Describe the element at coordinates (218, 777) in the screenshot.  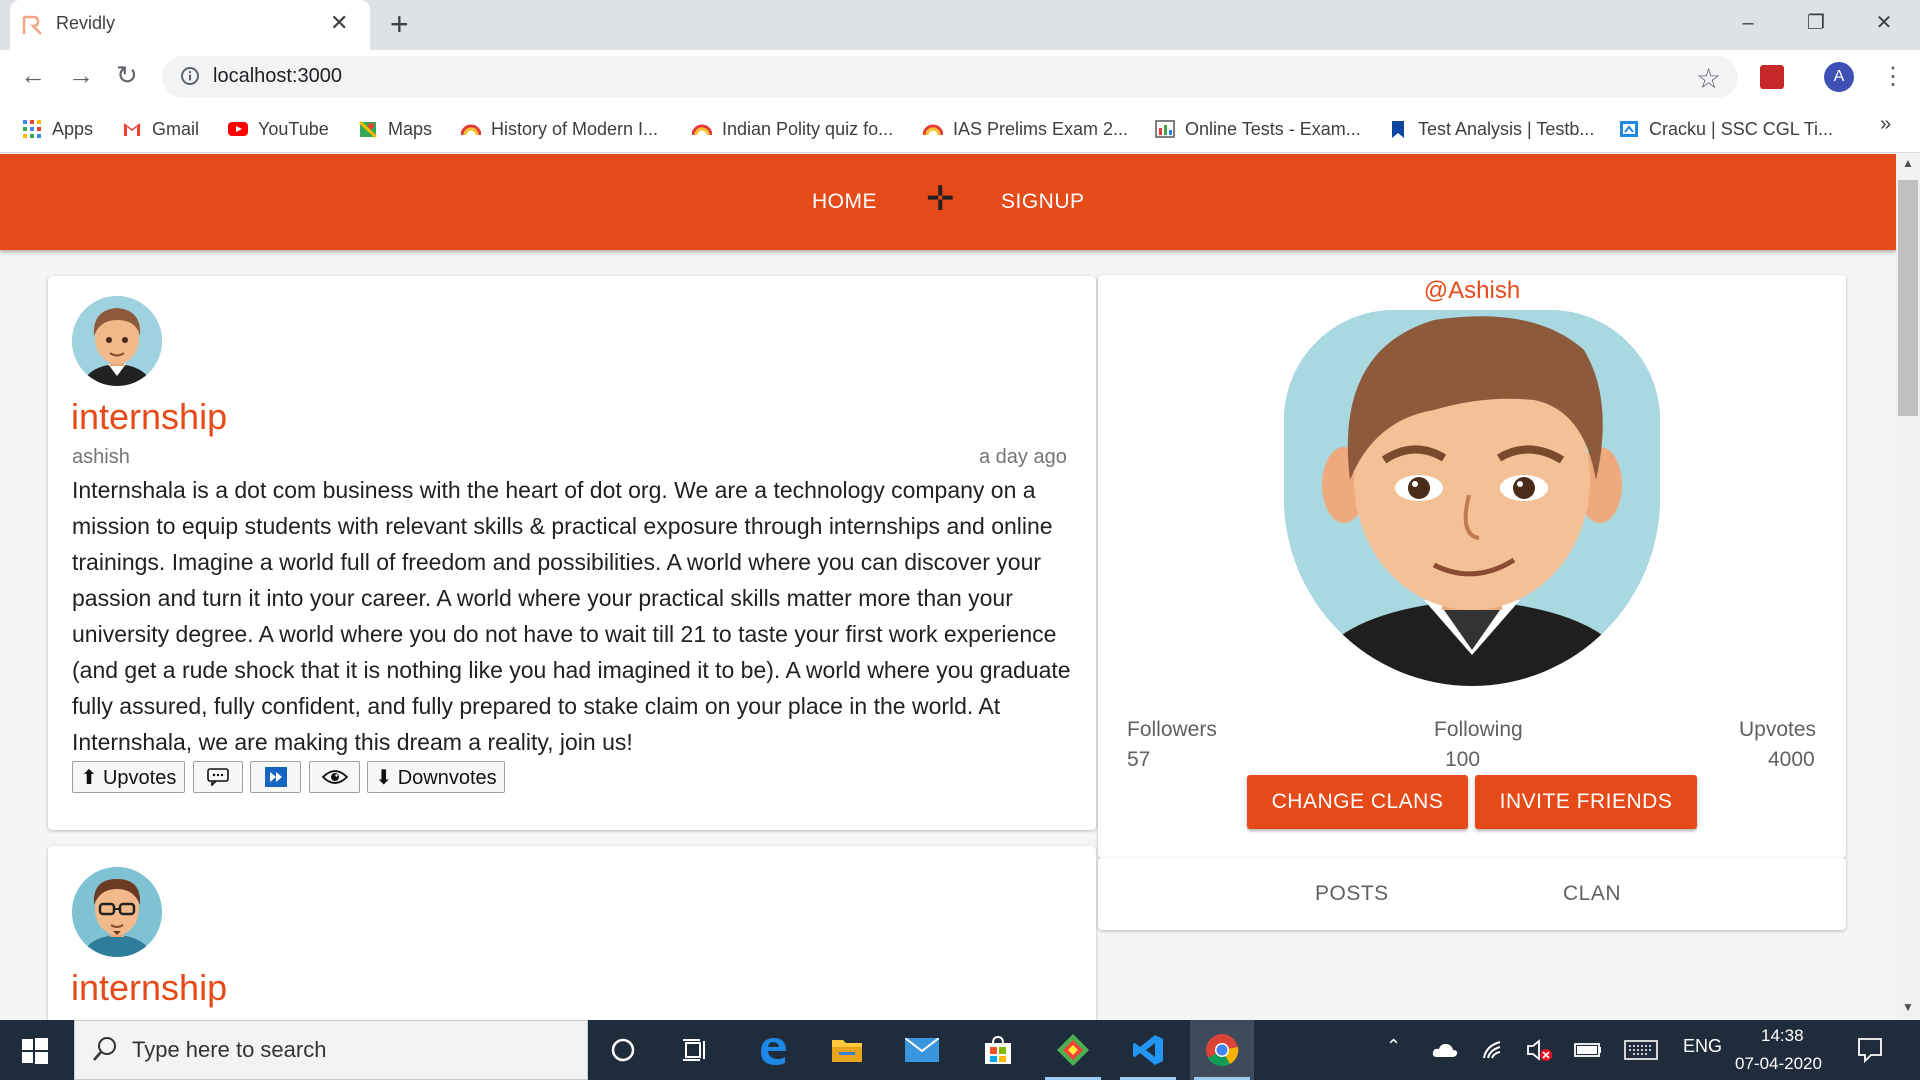
I see `comment-button` at that location.